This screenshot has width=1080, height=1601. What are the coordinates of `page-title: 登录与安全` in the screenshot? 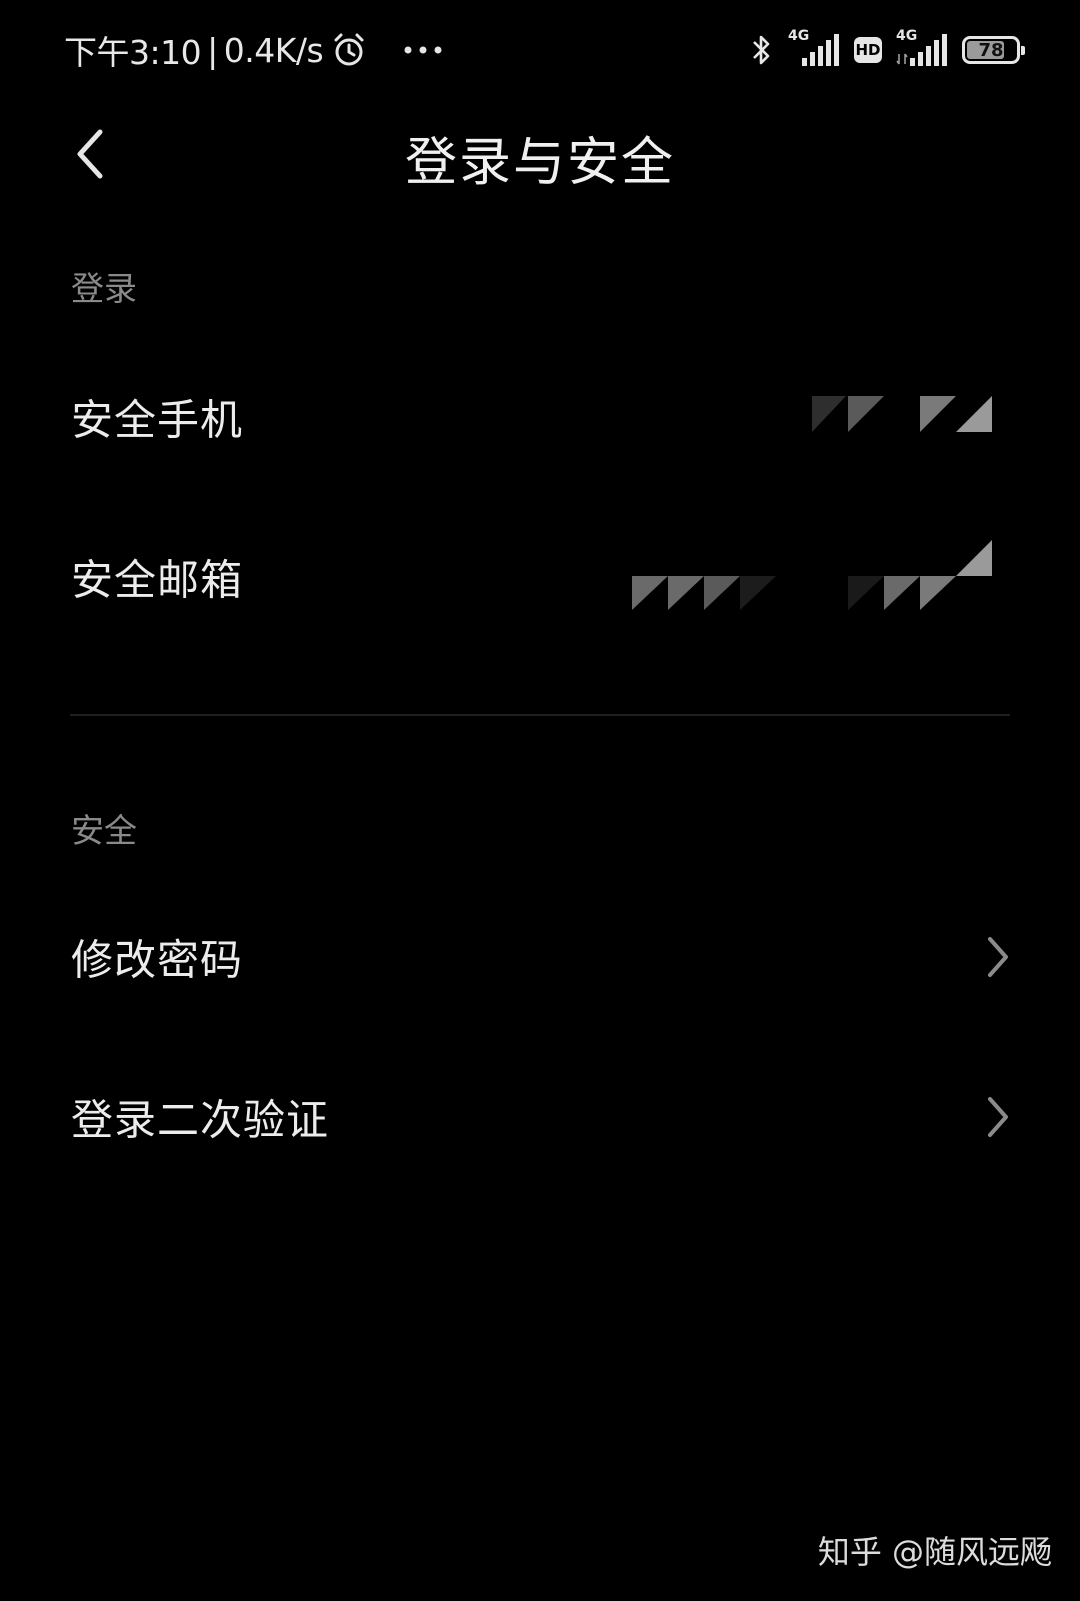 It's located at (539, 163).